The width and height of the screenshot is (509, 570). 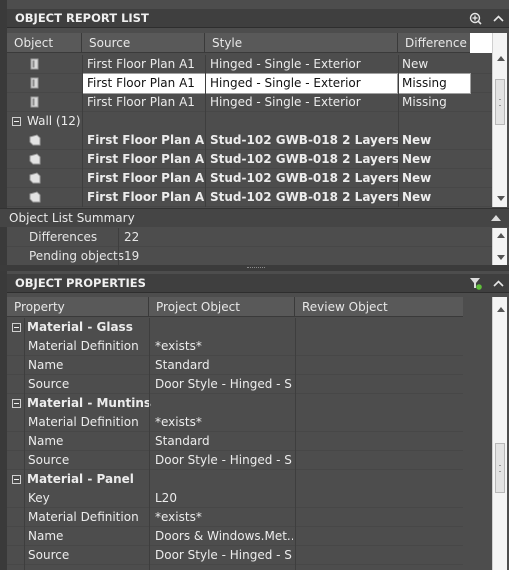 What do you see at coordinates (80, 479) in the screenshot?
I see `property-group-label: Material - Panel` at bounding box center [80, 479].